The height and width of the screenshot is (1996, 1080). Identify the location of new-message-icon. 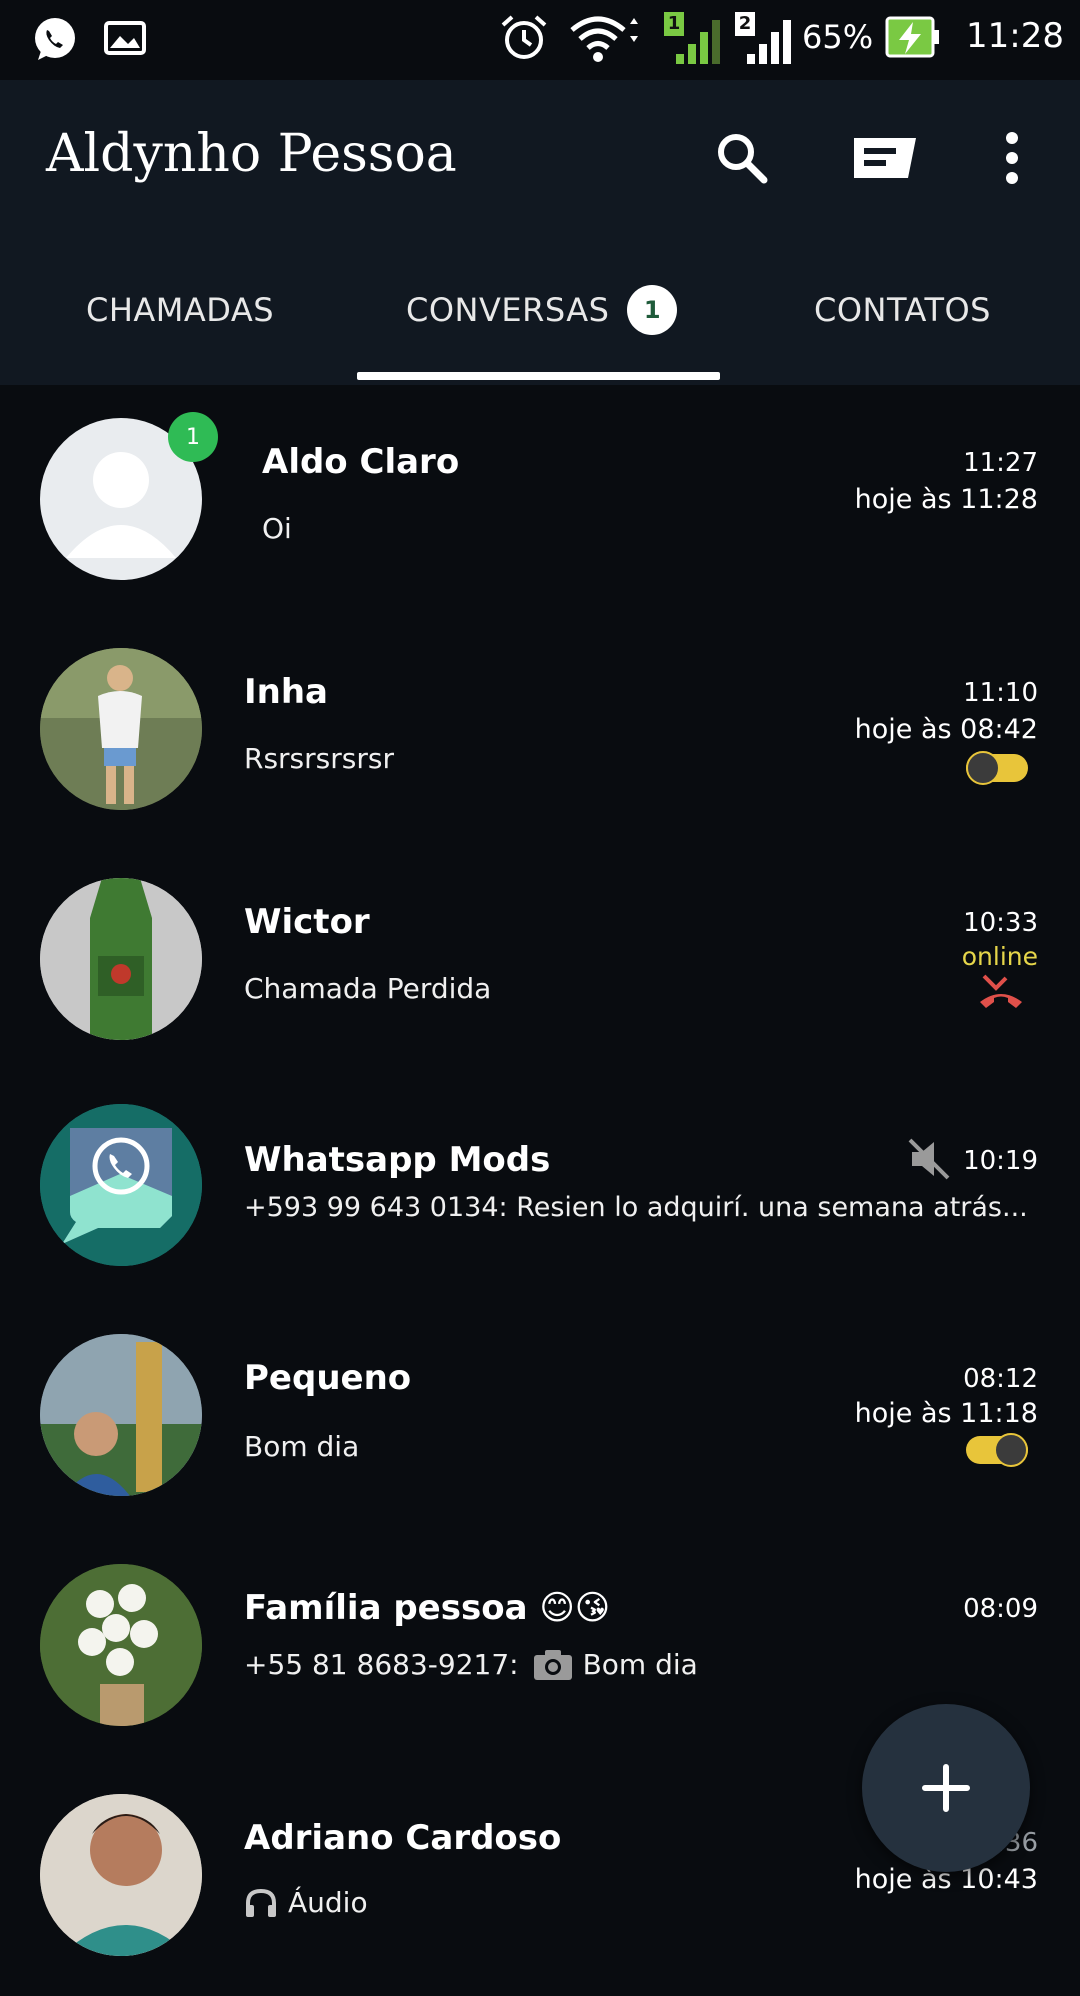
(885, 158).